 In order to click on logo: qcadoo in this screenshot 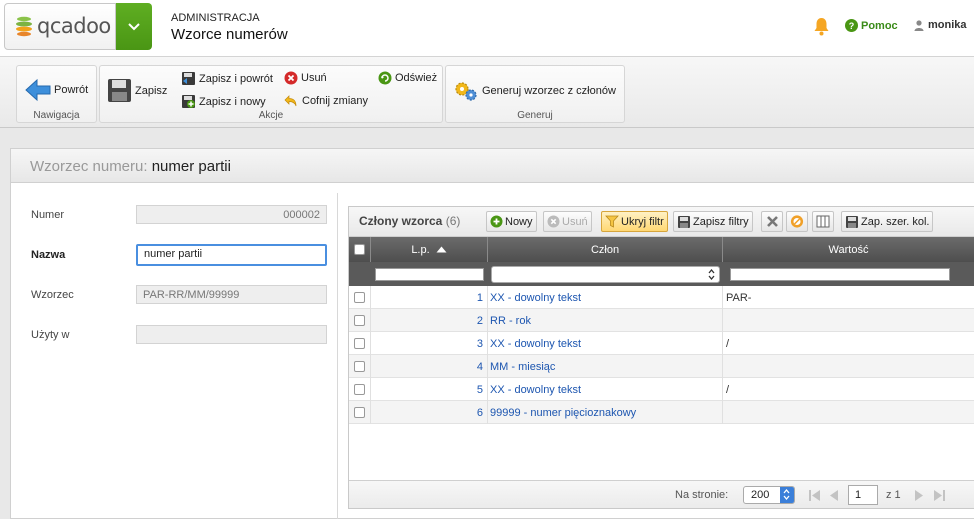, I will do `click(60, 26)`.